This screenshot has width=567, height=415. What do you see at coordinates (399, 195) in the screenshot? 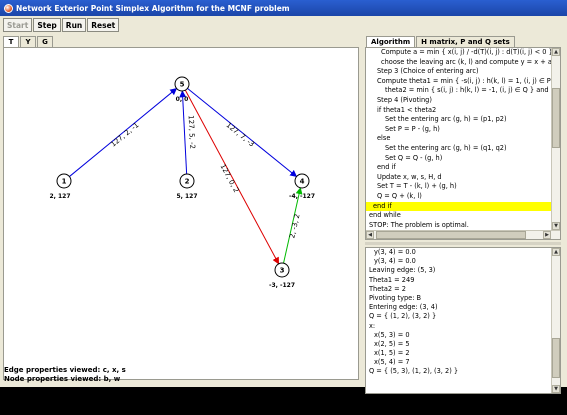
I see `algorithm-line: Q = Q + (k, l)` at bounding box center [399, 195].